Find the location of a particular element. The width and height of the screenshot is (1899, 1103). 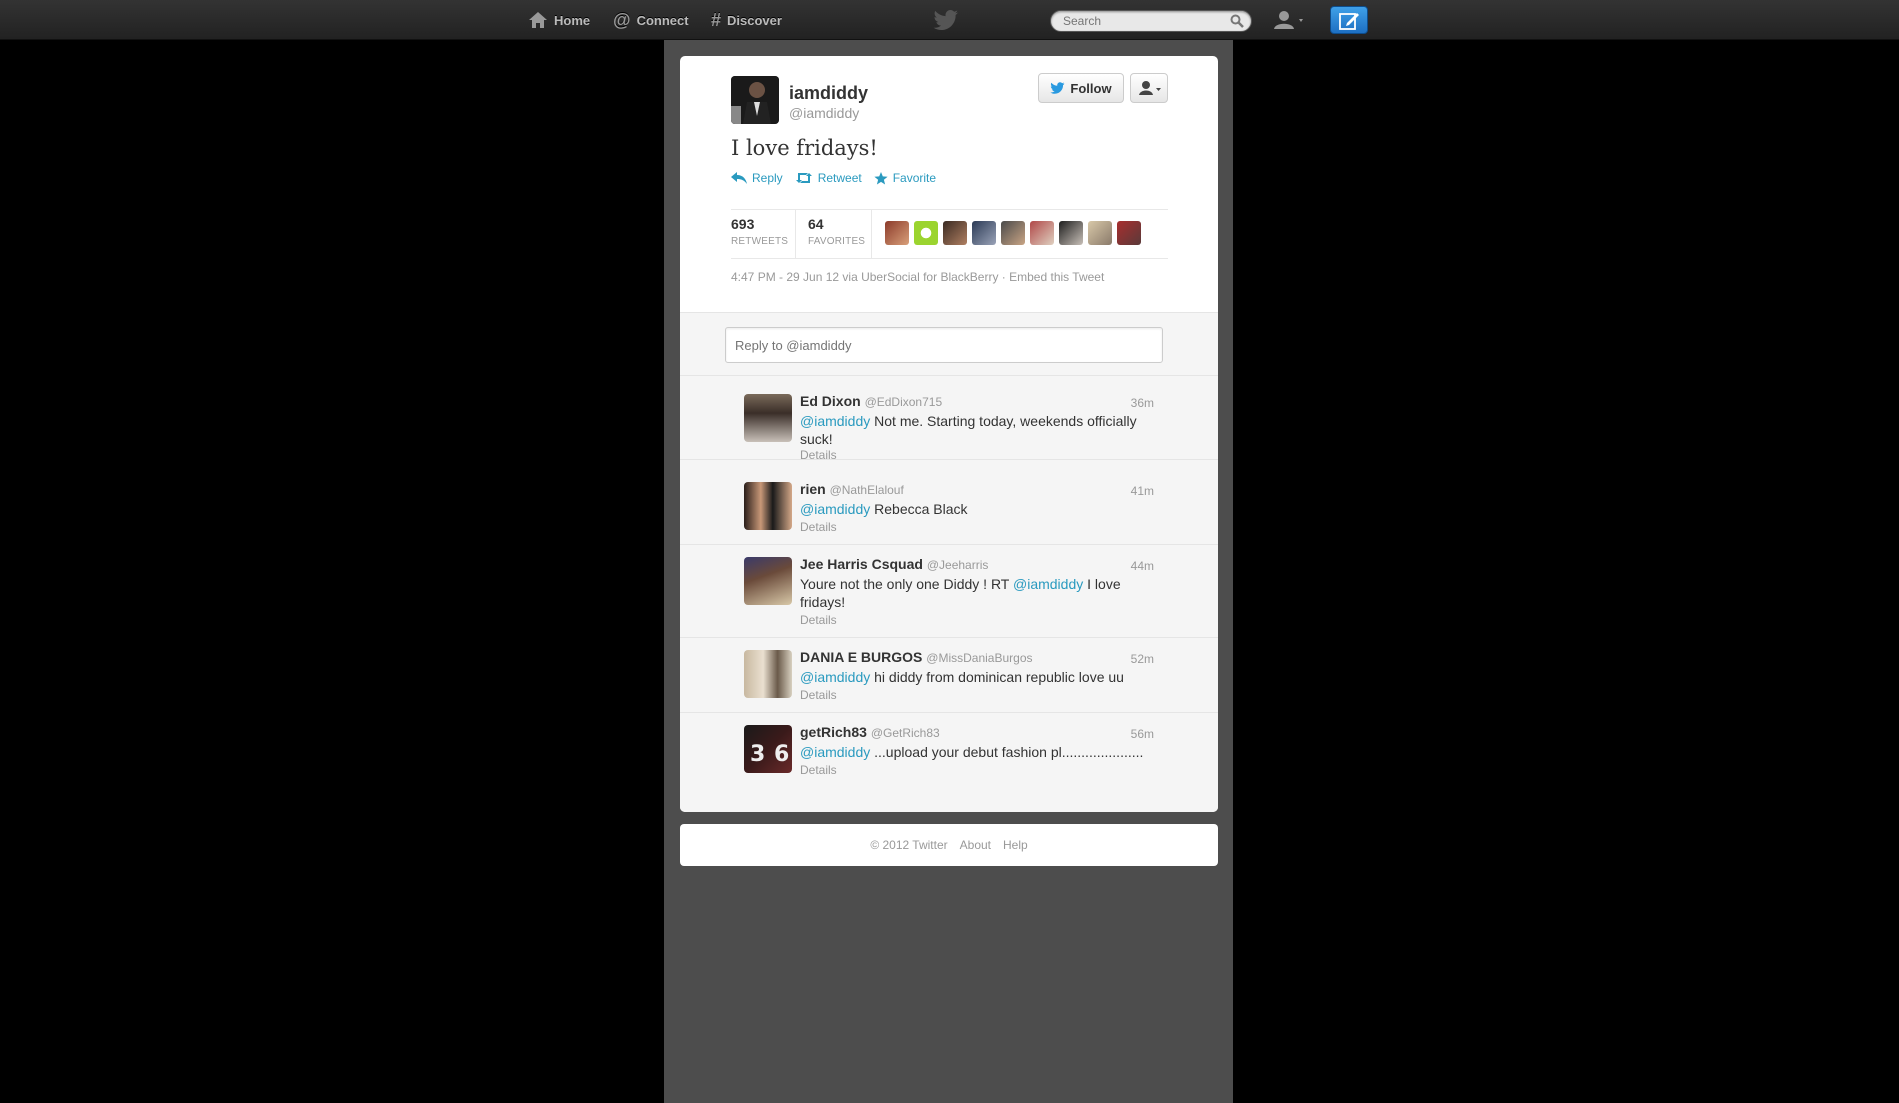

reply-author-name: Jee Harris Csquad is located at coordinates (861, 564).